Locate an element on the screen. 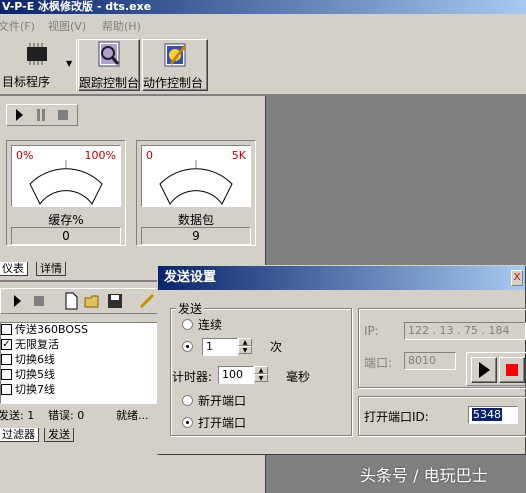 The image size is (526, 493). target-program-button: 目标程序 is located at coordinates (37, 65).